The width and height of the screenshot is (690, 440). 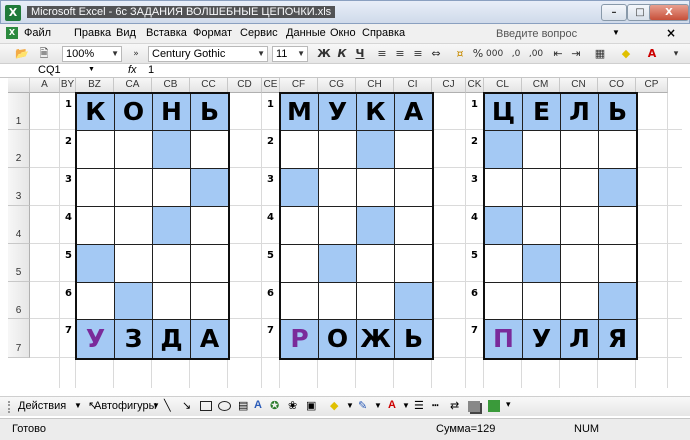 What do you see at coordinates (19, 225) in the screenshot?
I see `row-header-4: 4` at bounding box center [19, 225].